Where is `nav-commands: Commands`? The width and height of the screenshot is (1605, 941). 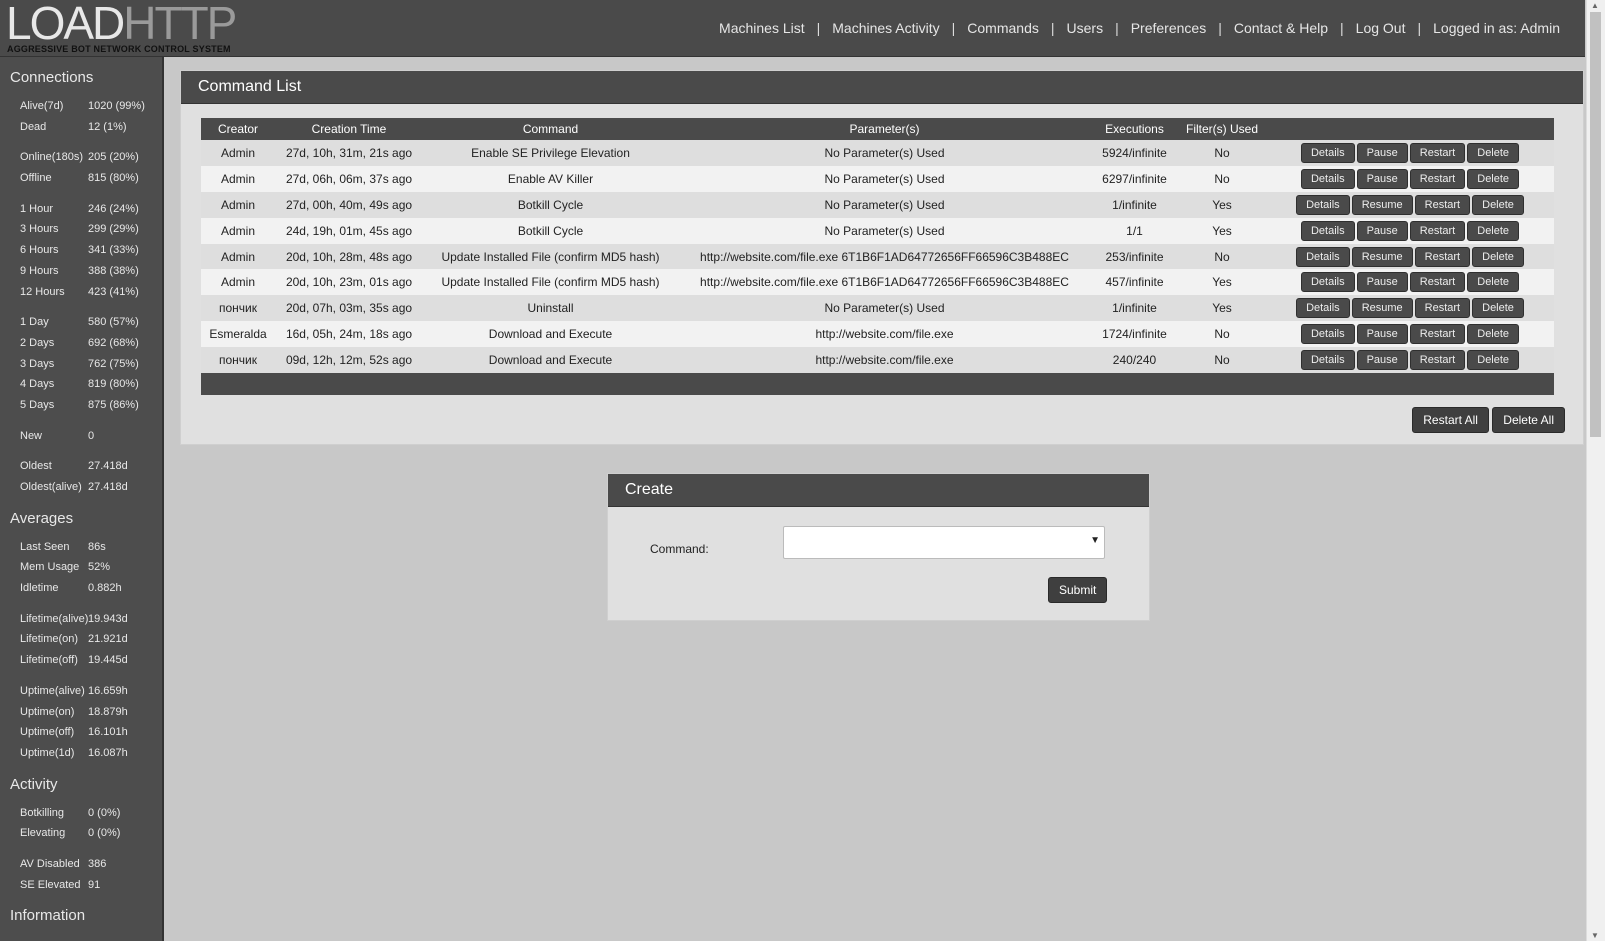 nav-commands: Commands is located at coordinates (1003, 28).